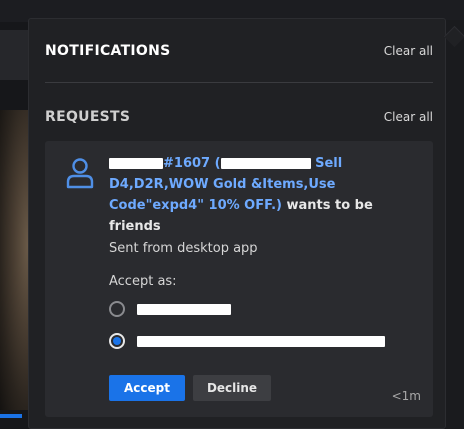 Image resolution: width=464 pixels, height=429 pixels. What do you see at coordinates (143, 281) in the screenshot?
I see `accept-as-label: Accept as:` at bounding box center [143, 281].